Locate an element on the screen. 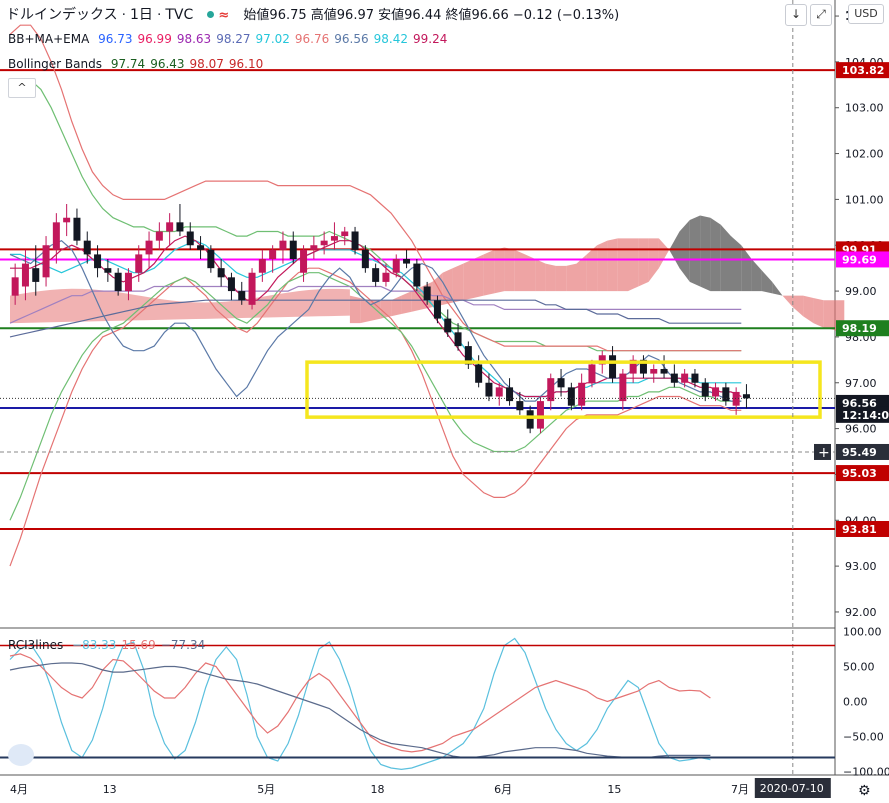 The image size is (889, 803). legend-bollinger: Bollinger Bands 97.74 96.43 98.07 96.10 is located at coordinates (140, 64).